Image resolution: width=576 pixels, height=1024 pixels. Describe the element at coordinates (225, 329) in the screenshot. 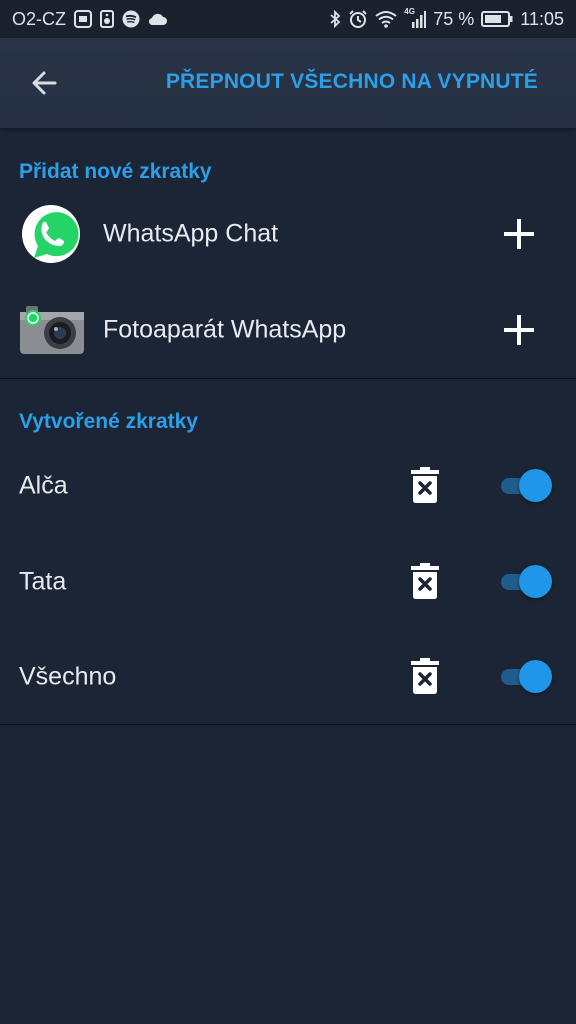

I see `add-shortcut-label: Fotoaparát WhatsApp` at that location.